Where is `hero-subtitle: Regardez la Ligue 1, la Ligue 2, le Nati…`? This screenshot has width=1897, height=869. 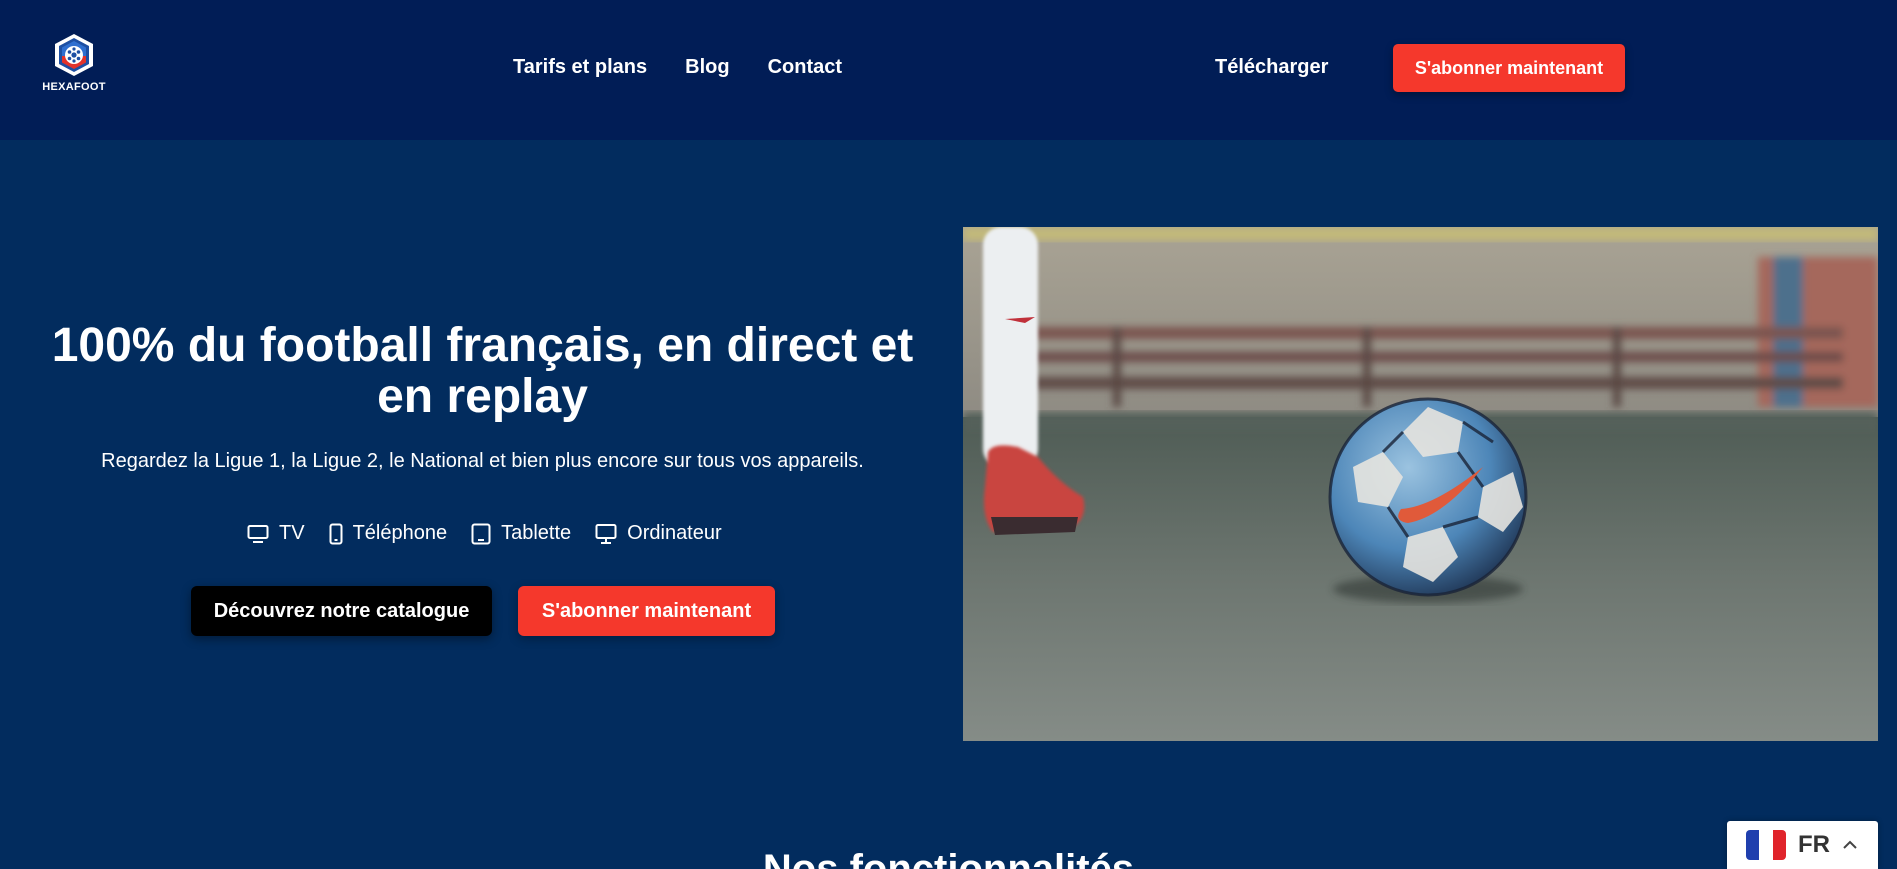 hero-subtitle: Regardez la Ligue 1, la Ligue 2, le Nati… is located at coordinates (482, 461).